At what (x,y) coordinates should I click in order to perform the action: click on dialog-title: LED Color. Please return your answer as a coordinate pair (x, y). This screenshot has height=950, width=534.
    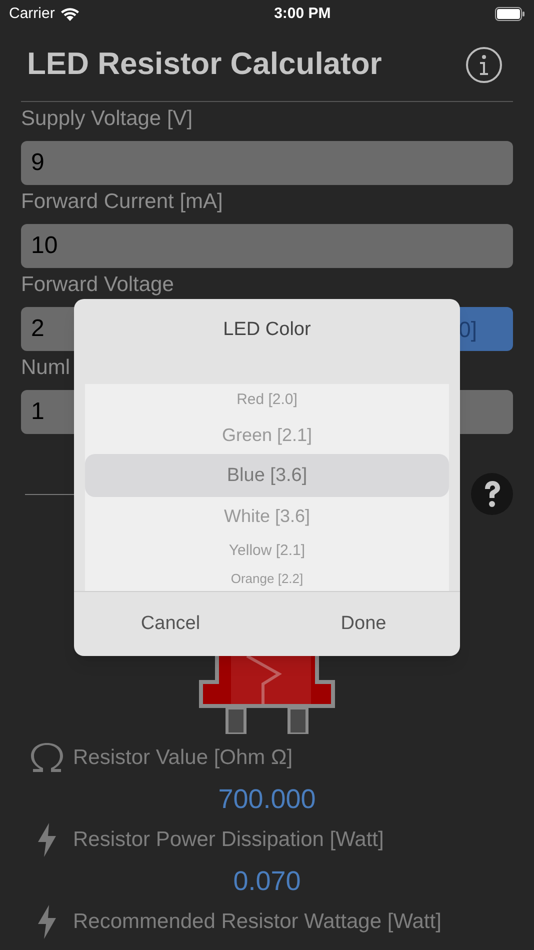
    Looking at the image, I should click on (267, 330).